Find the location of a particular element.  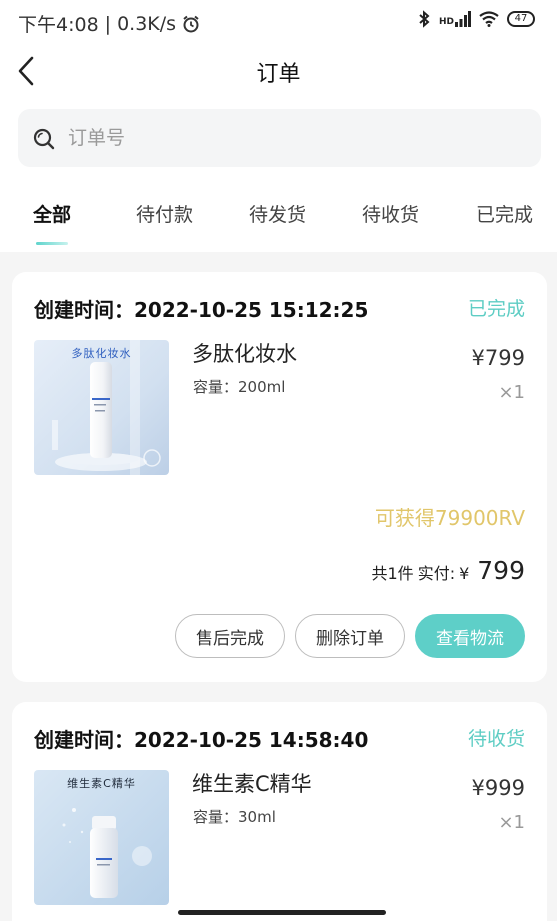

product-price: ¥999 is located at coordinates (498, 788).